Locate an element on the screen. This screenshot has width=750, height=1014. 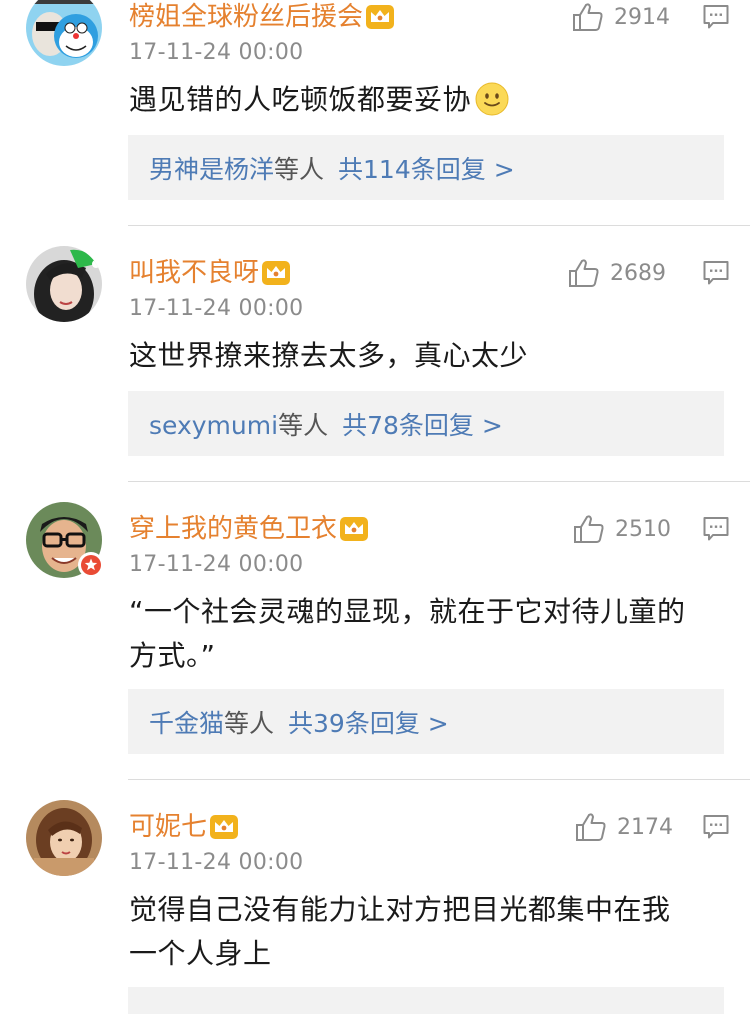
reply-summary: 男神是杨洋等人 共114条回复 > is located at coordinates (426, 167).